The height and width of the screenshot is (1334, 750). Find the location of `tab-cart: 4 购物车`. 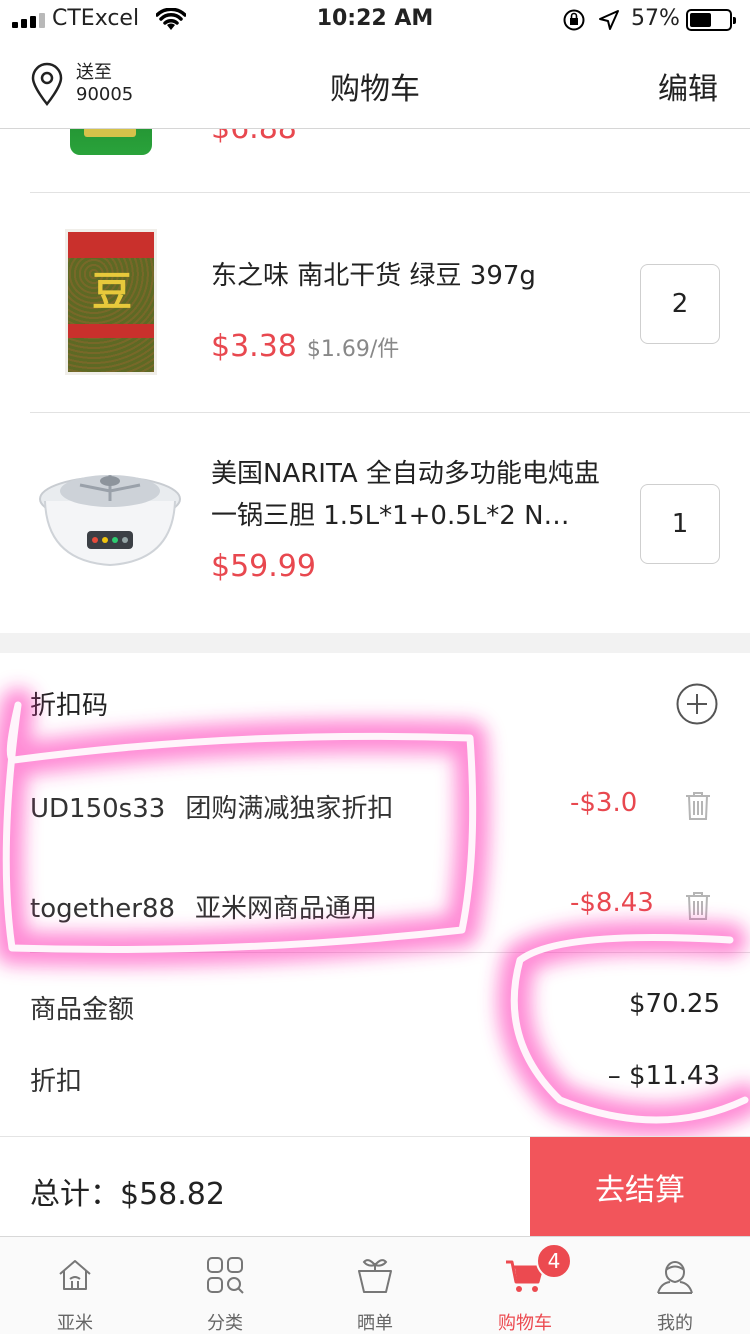

tab-cart: 4 购物车 is located at coordinates (525, 1285).